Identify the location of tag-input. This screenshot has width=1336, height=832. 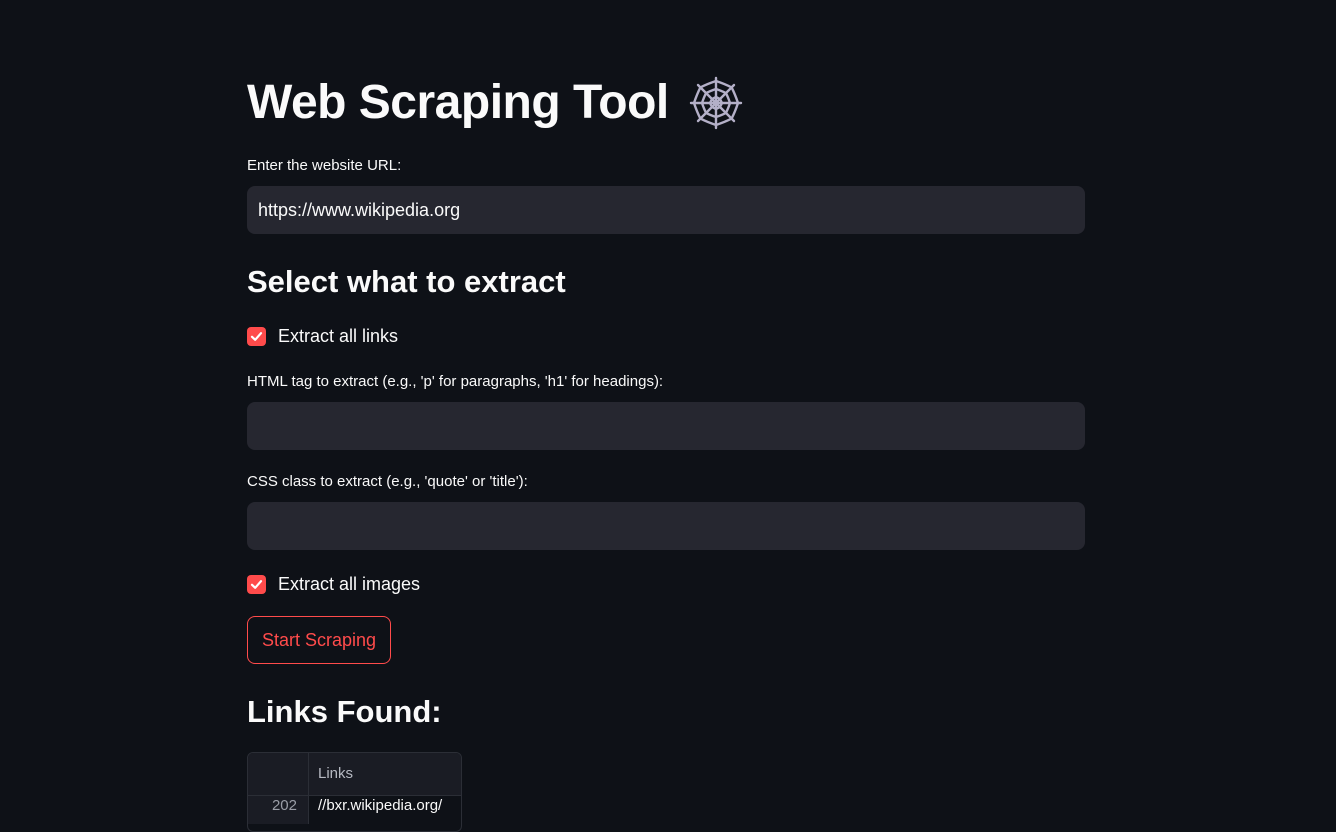
(666, 426).